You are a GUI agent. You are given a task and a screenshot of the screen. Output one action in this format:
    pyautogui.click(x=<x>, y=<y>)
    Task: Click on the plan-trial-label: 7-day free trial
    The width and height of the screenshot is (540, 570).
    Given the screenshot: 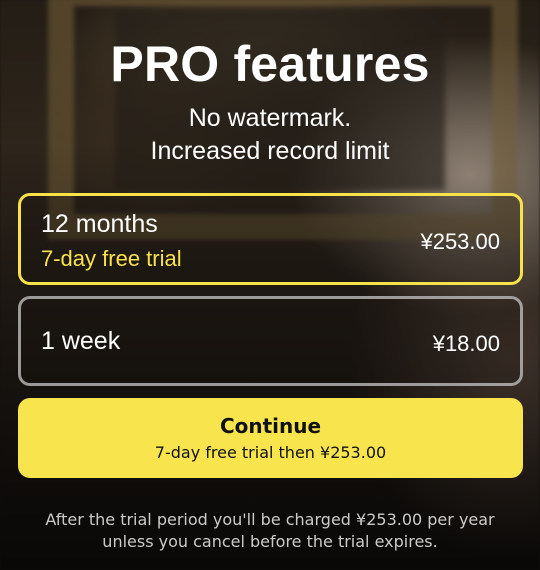 What is the action you would take?
    pyautogui.click(x=111, y=258)
    